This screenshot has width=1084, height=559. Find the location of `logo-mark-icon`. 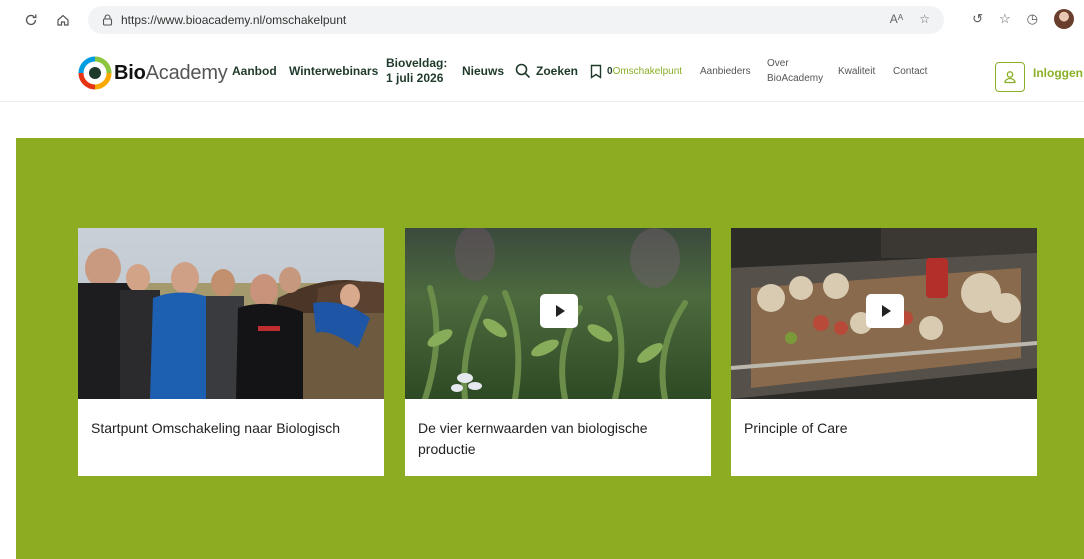

logo-mark-icon is located at coordinates (95, 73).